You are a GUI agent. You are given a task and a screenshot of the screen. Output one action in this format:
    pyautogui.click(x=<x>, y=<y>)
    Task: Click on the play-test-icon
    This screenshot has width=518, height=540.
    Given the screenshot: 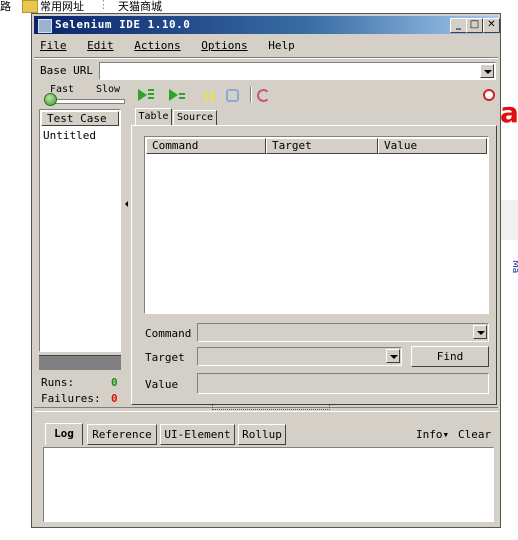 What is the action you would take?
    pyautogui.click(x=173, y=95)
    